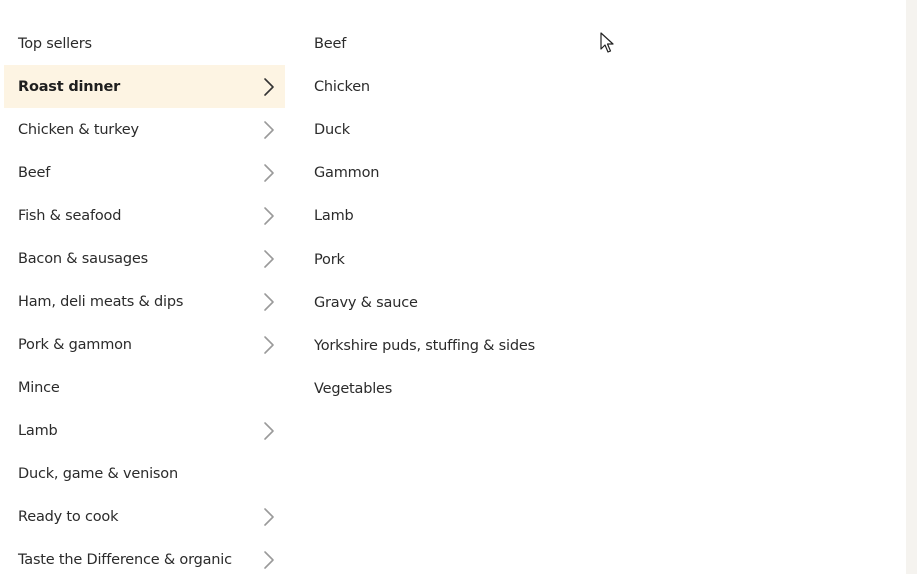 The width and height of the screenshot is (917, 574). I want to click on subcategory-link: Duck, so click(465, 129).